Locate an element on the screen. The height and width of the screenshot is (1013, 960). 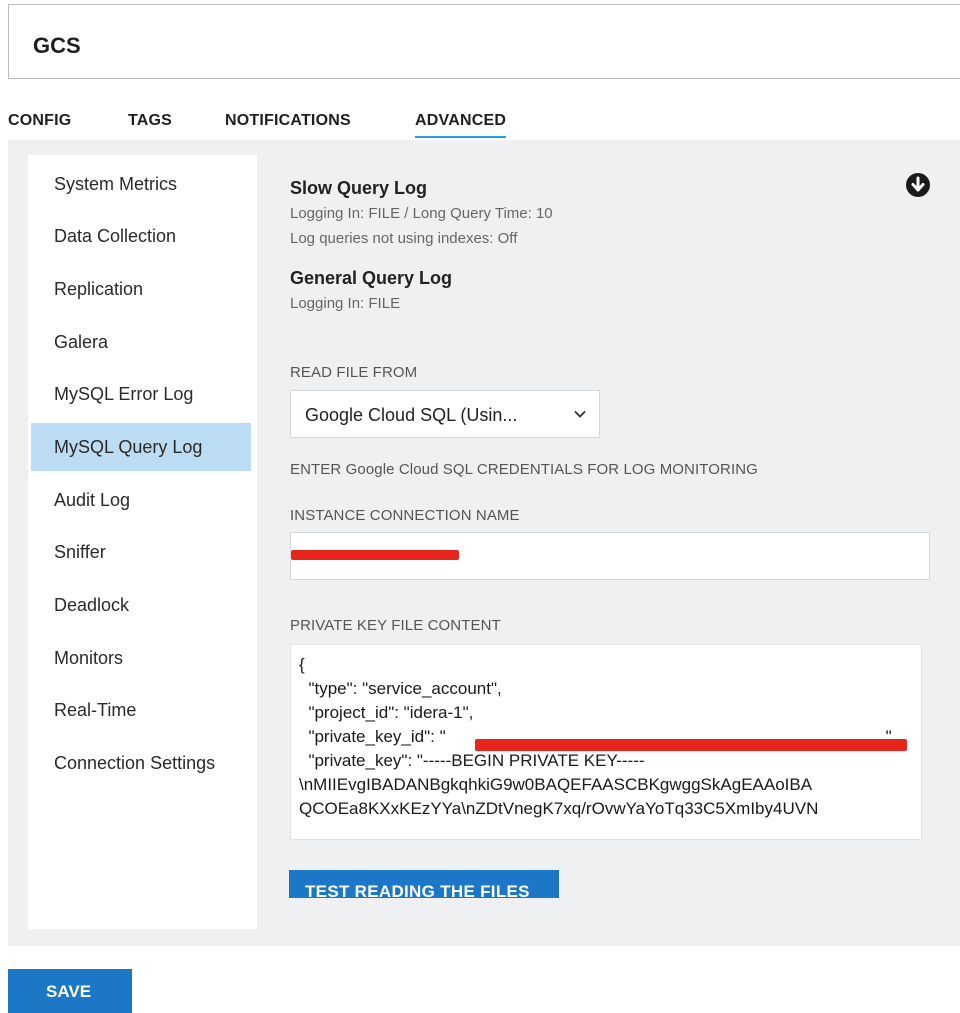
tab-config: CONFIG is located at coordinates (39, 124).